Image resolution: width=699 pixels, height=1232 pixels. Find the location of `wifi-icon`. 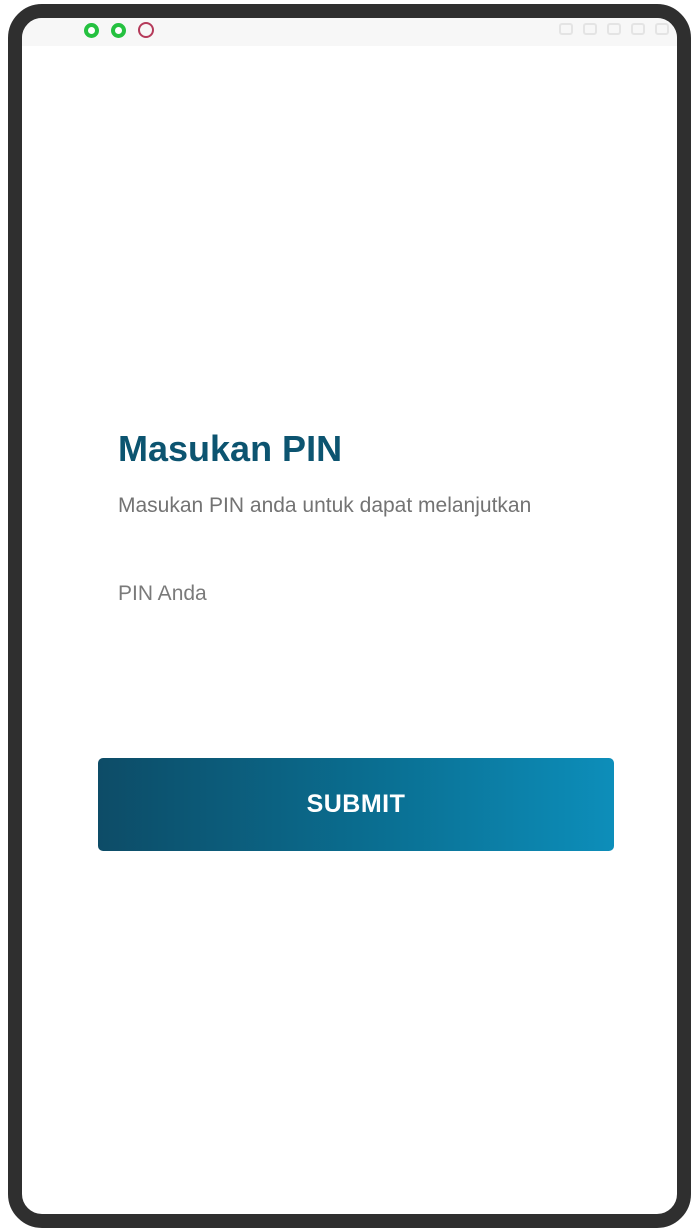

wifi-icon is located at coordinates (614, 29).